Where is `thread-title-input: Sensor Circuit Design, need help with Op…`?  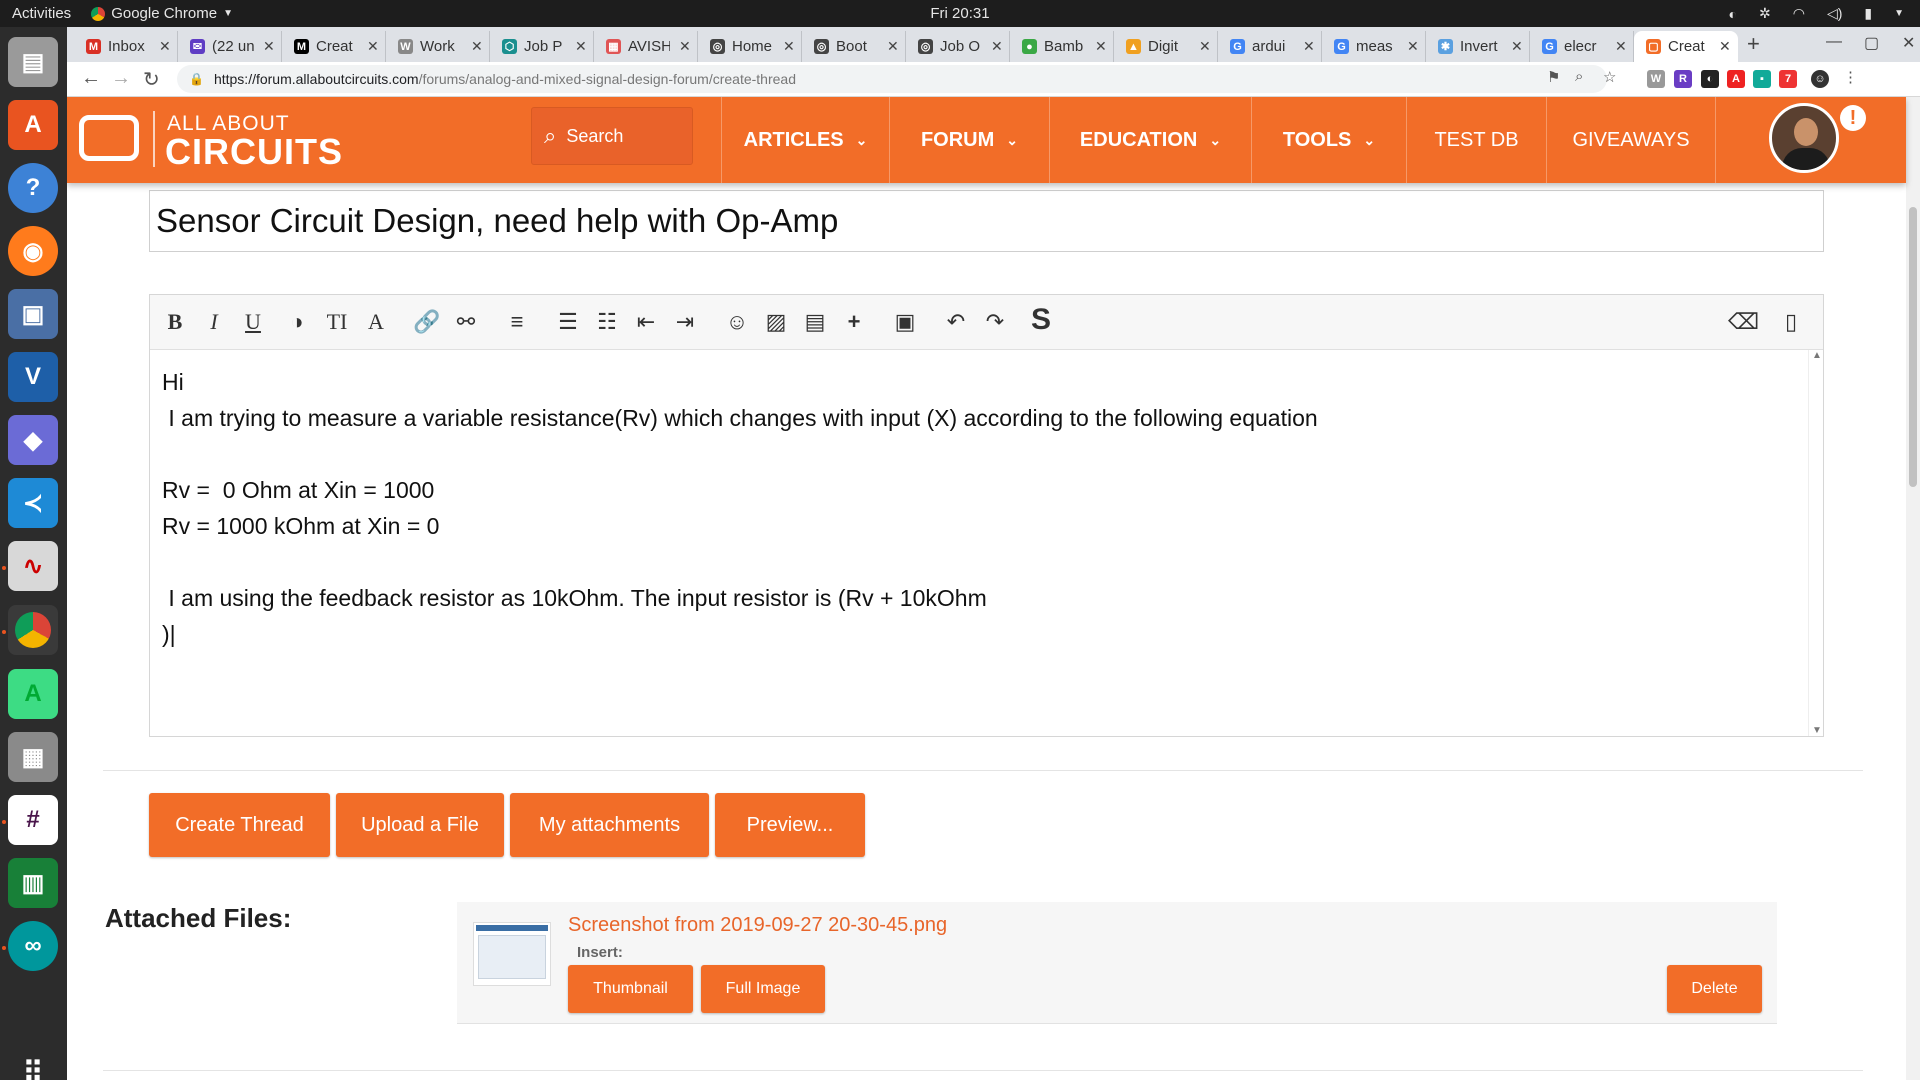 thread-title-input: Sensor Circuit Design, need help with Op… is located at coordinates (986, 221).